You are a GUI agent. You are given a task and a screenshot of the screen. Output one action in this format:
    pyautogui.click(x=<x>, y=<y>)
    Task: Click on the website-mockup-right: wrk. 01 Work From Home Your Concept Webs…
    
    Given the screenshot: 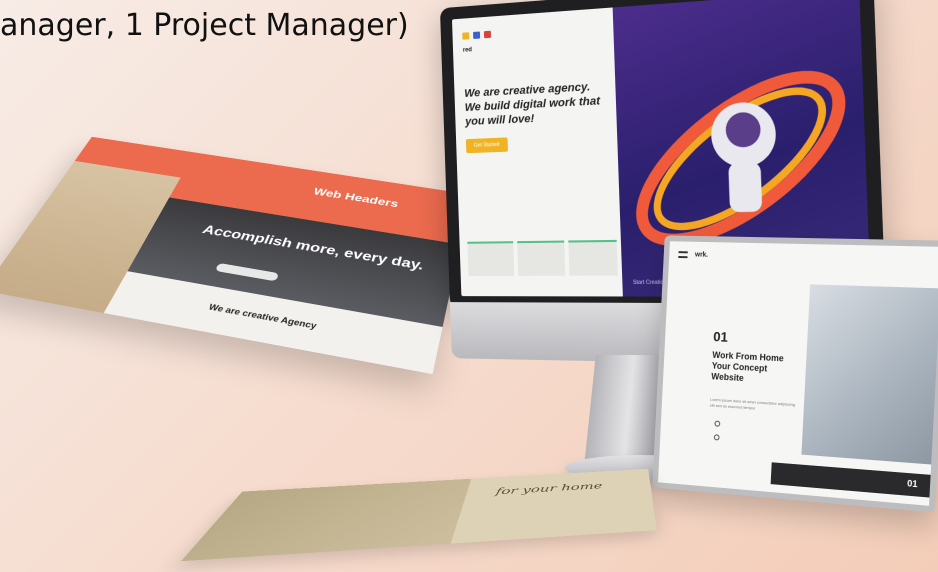 What is the action you would take?
    pyautogui.click(x=795, y=374)
    